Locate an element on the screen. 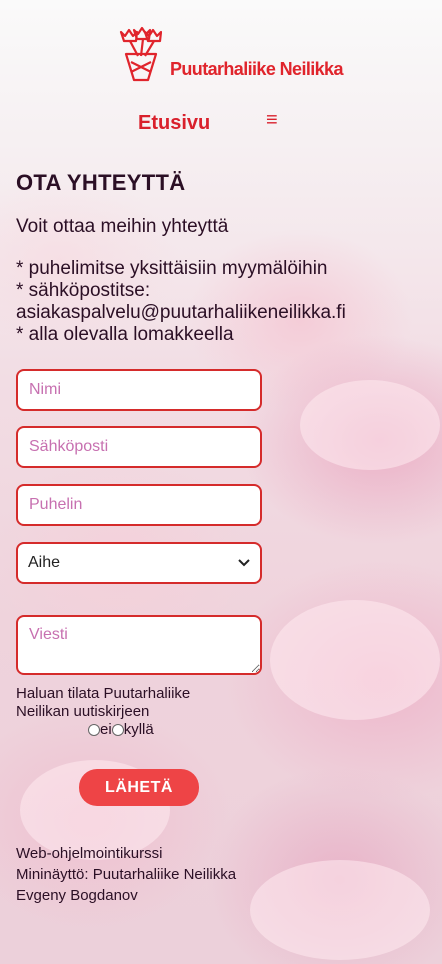 This screenshot has width=442, height=964. site-header: Puutarhaliike Neilikka is located at coordinates (221, 51).